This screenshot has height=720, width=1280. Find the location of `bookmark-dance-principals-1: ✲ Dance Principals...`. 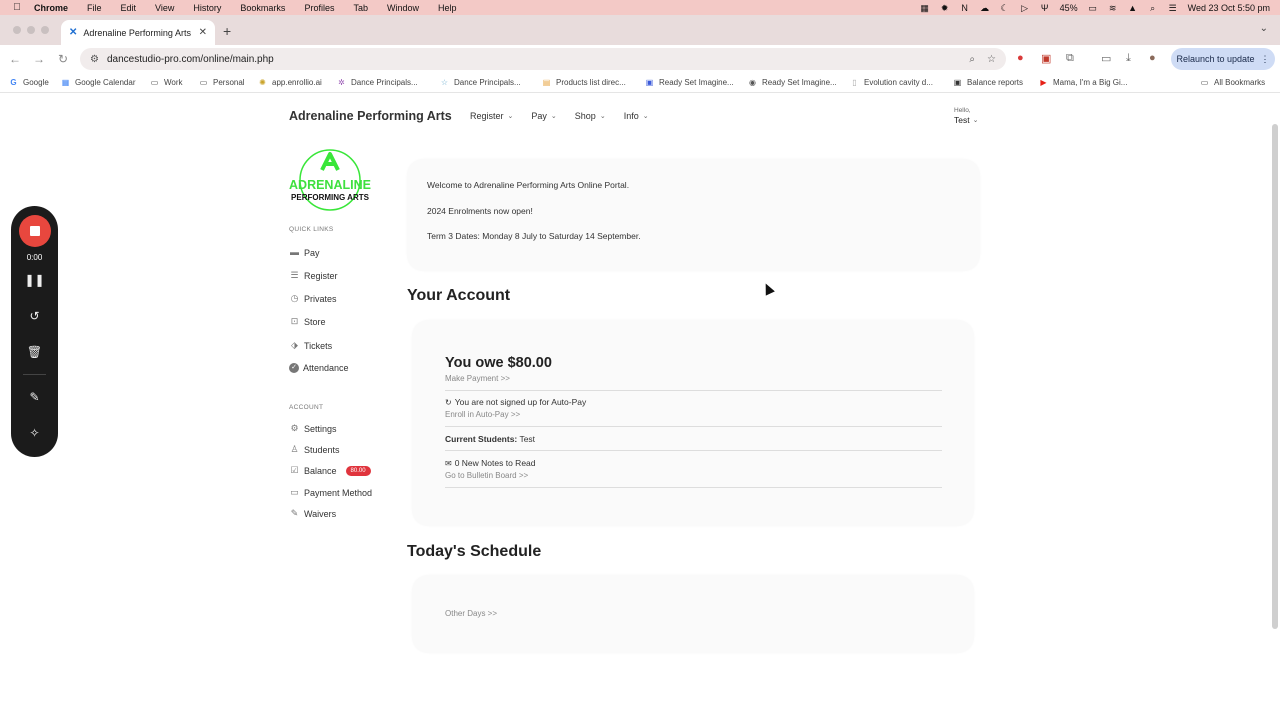

bookmark-dance-principals-1: ✲ Dance Principals... is located at coordinates (377, 82).